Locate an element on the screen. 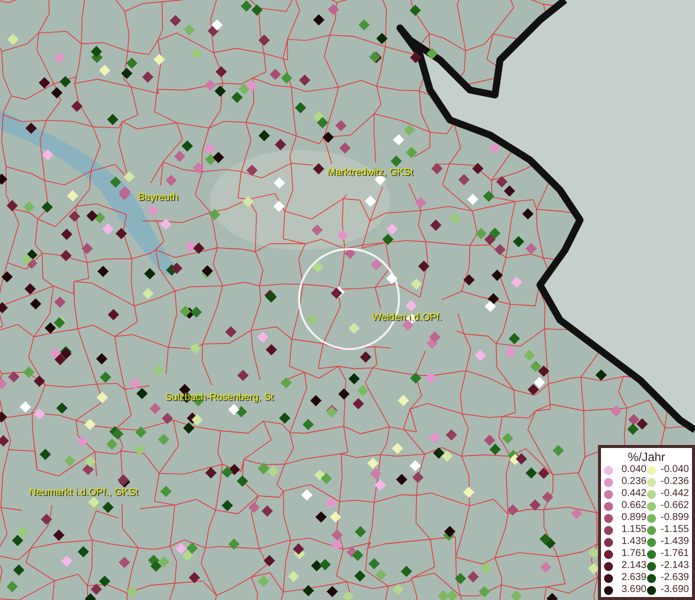 The image size is (695, 600). legend-value: -1.155 is located at coordinates (674, 530).